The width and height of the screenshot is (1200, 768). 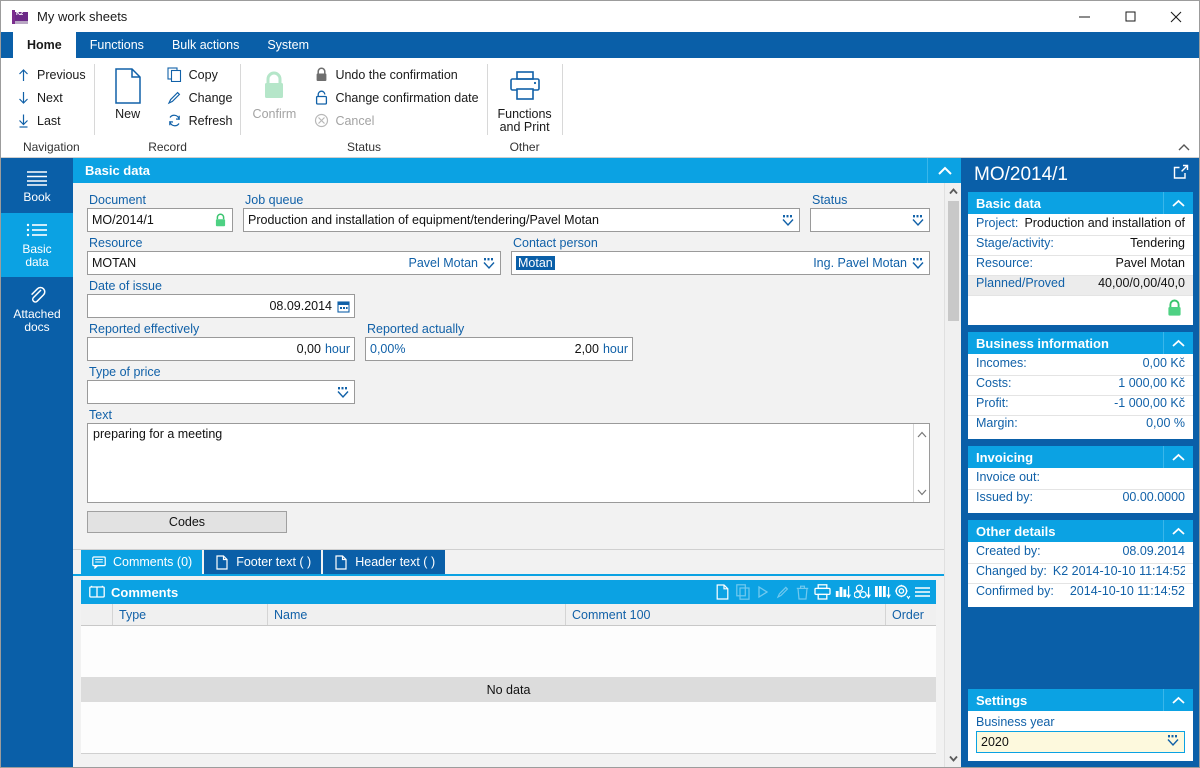 I want to click on panel-collapse-chevron-icon, so click(x=944, y=170).